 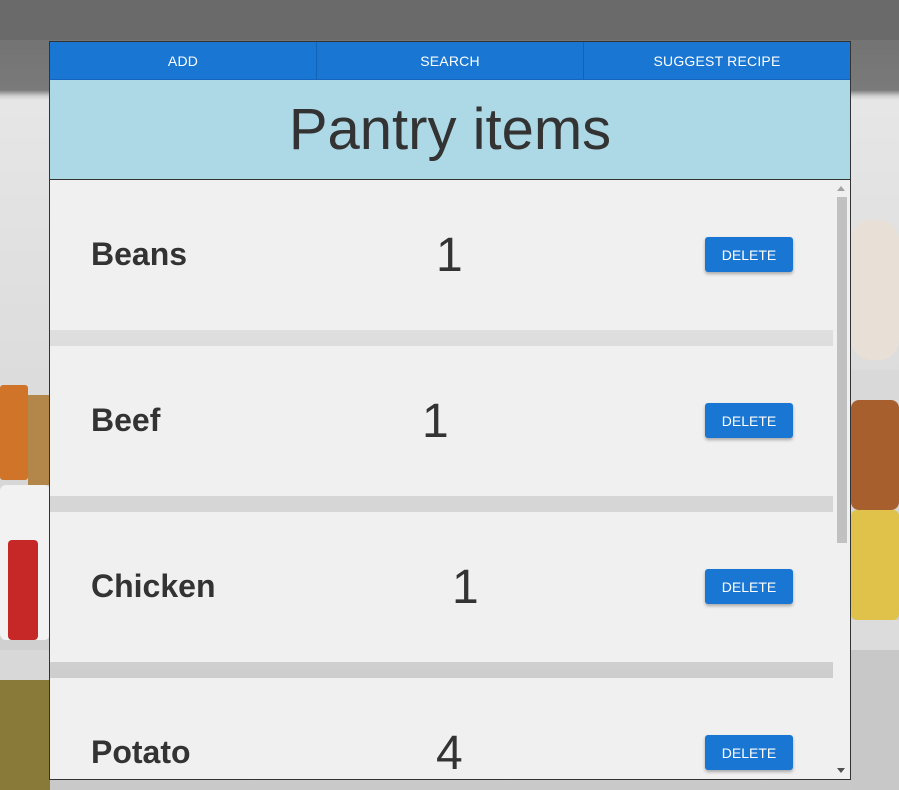 I want to click on page-header: Pantry items, so click(x=450, y=130).